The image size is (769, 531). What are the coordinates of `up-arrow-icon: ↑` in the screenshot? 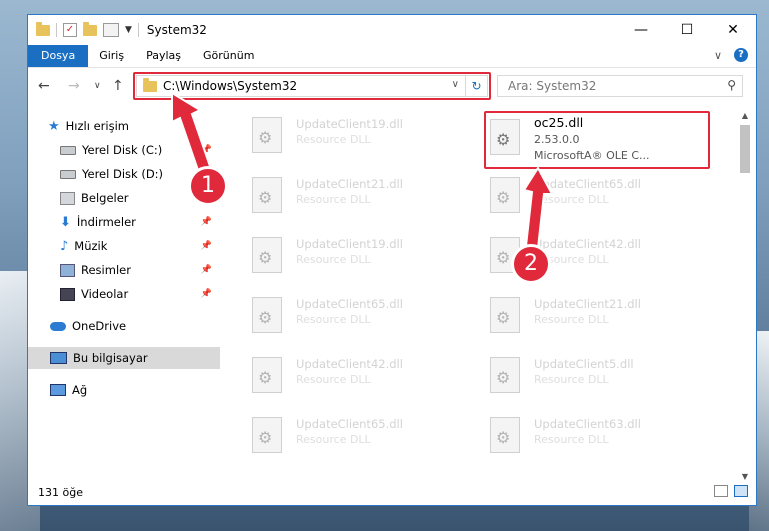 It's located at (118, 86).